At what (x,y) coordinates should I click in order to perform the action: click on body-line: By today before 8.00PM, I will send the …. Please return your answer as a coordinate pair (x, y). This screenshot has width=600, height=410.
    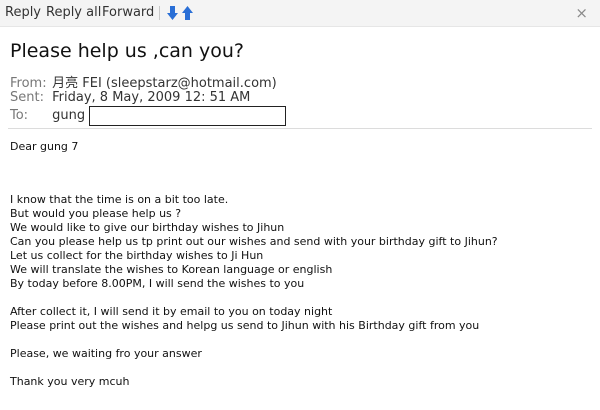
    Looking at the image, I should click on (157, 283).